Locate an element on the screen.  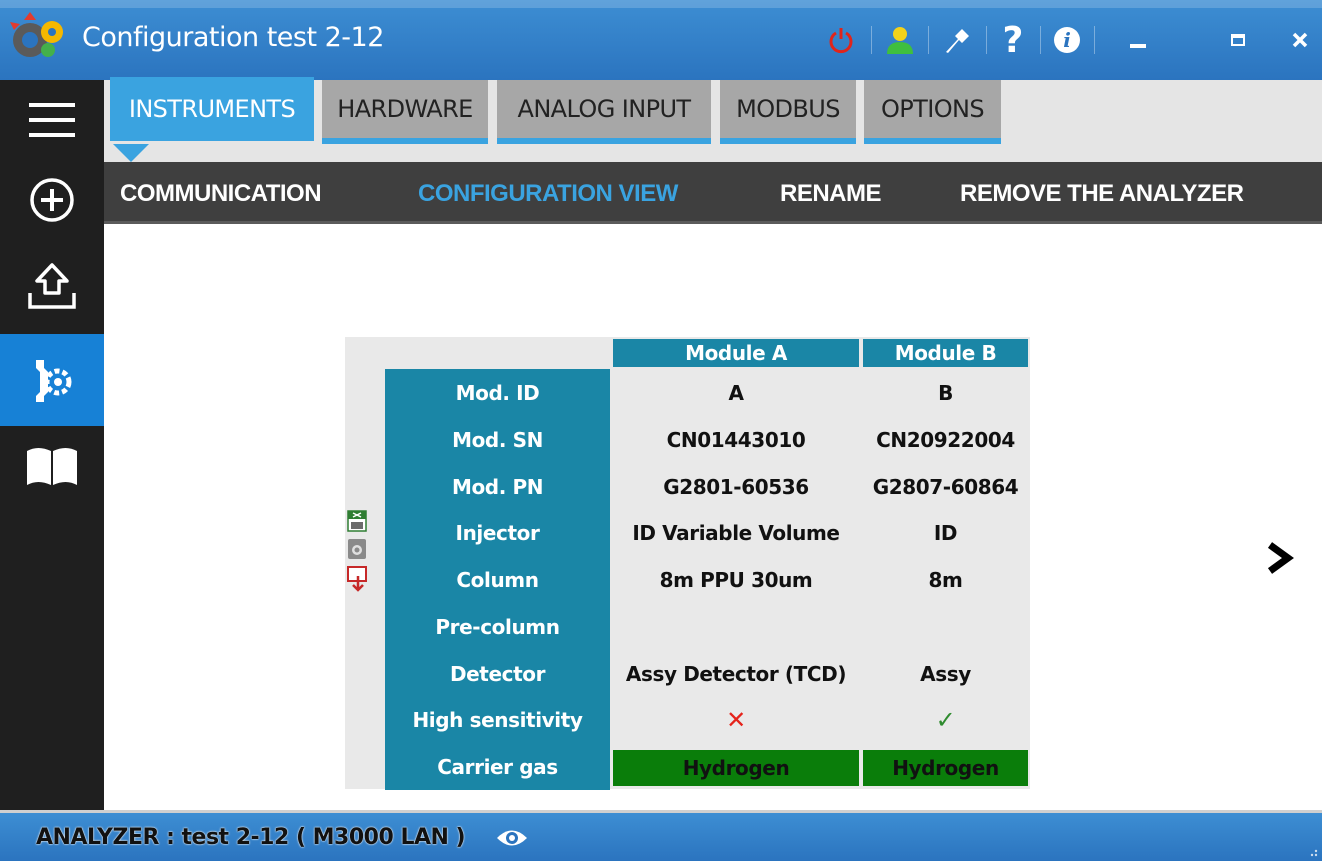
close-icon is located at coordinates (1300, 40).